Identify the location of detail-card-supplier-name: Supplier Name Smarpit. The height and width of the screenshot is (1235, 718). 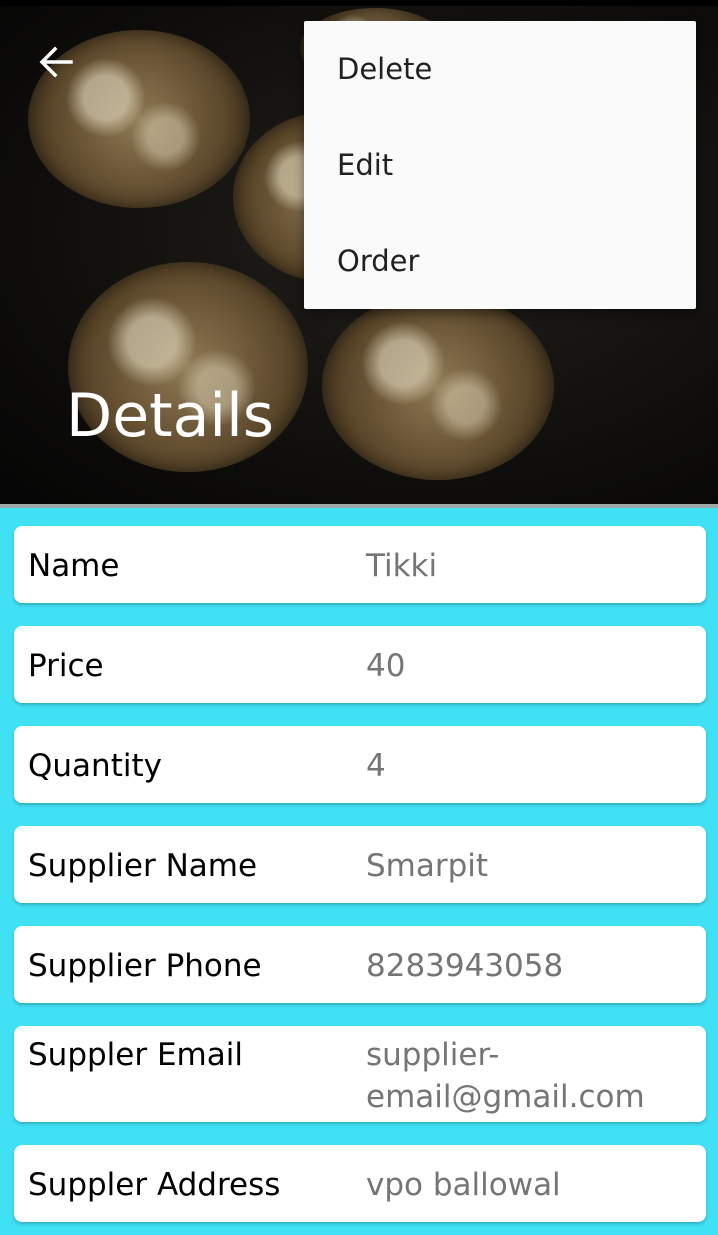
(360, 864).